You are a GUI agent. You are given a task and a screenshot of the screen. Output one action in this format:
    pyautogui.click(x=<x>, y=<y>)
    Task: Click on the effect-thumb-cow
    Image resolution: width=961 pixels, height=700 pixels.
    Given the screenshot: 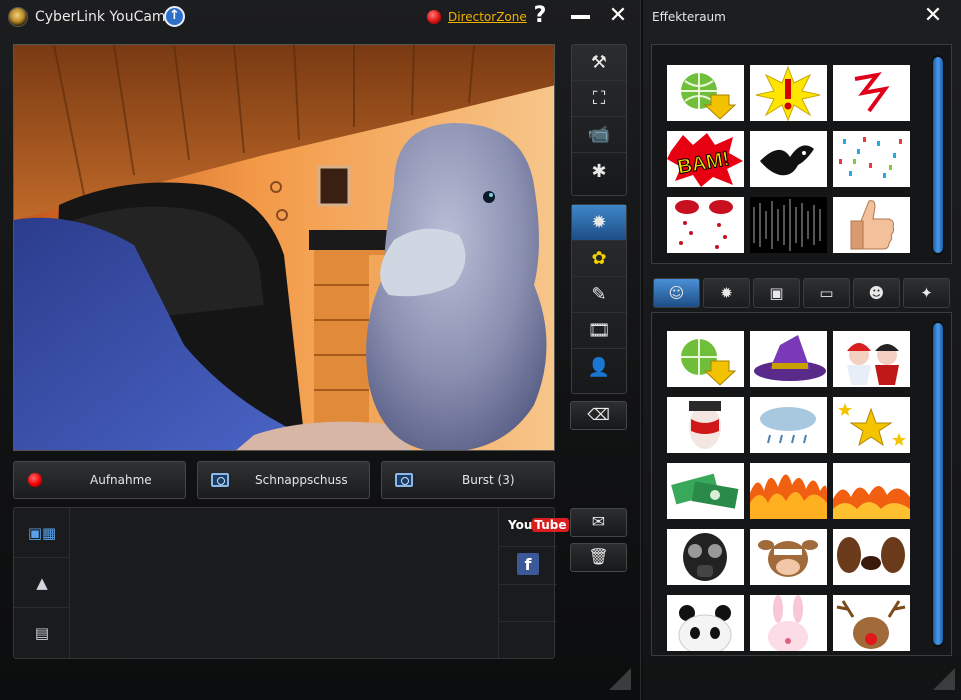 What is the action you would take?
    pyautogui.click(x=788, y=557)
    